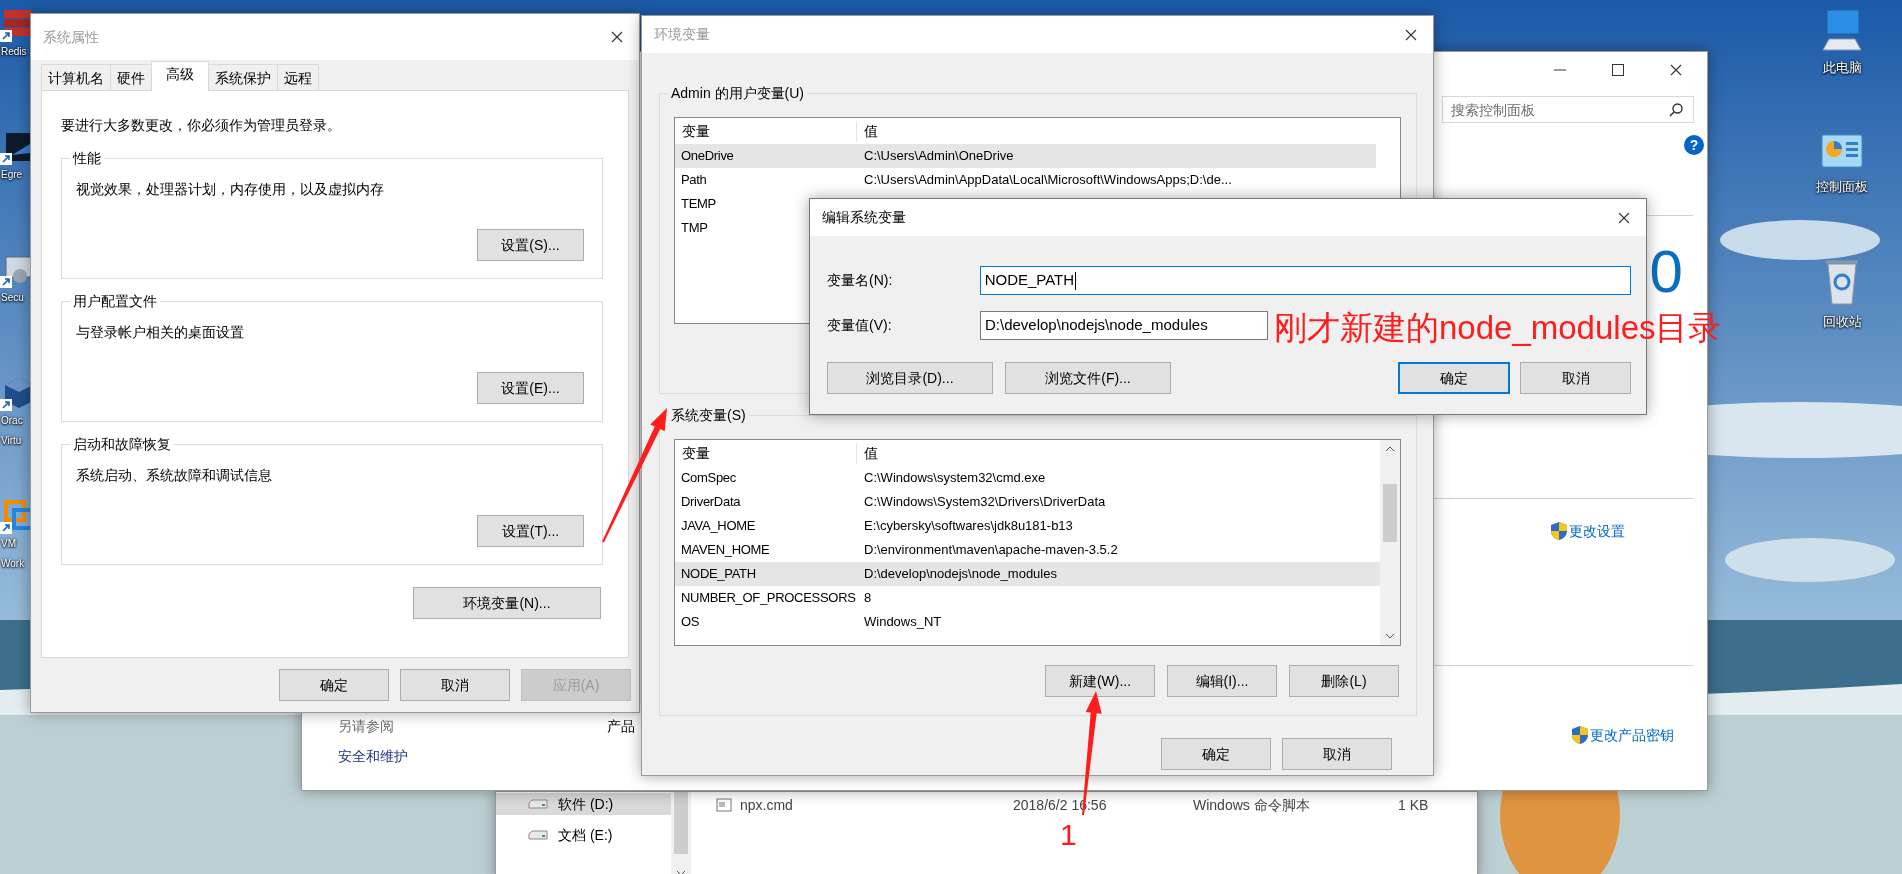 This screenshot has height=874, width=1902. What do you see at coordinates (115, 301) in the screenshot?
I see `group-title: 用户配置文件` at bounding box center [115, 301].